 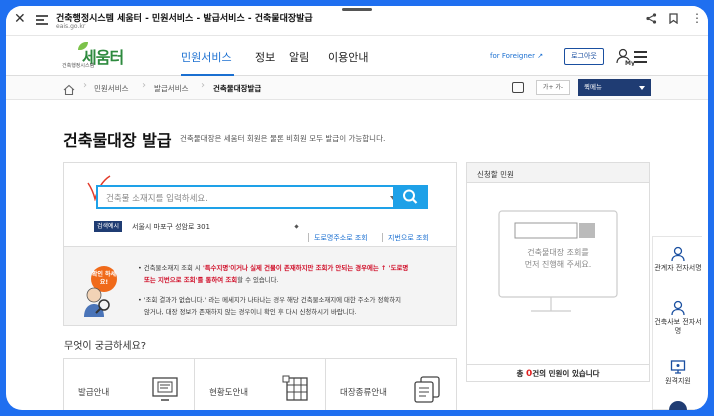 What do you see at coordinates (558, 173) in the screenshot?
I see `apply-panel-header: 신청할 민원` at bounding box center [558, 173].